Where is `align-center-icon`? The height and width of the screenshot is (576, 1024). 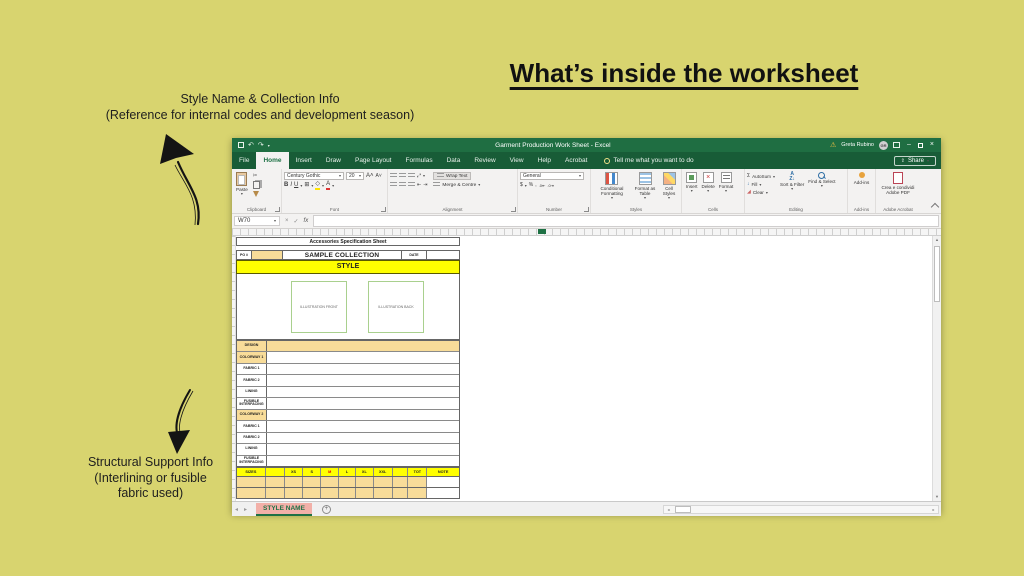 align-center-icon is located at coordinates (402, 185).